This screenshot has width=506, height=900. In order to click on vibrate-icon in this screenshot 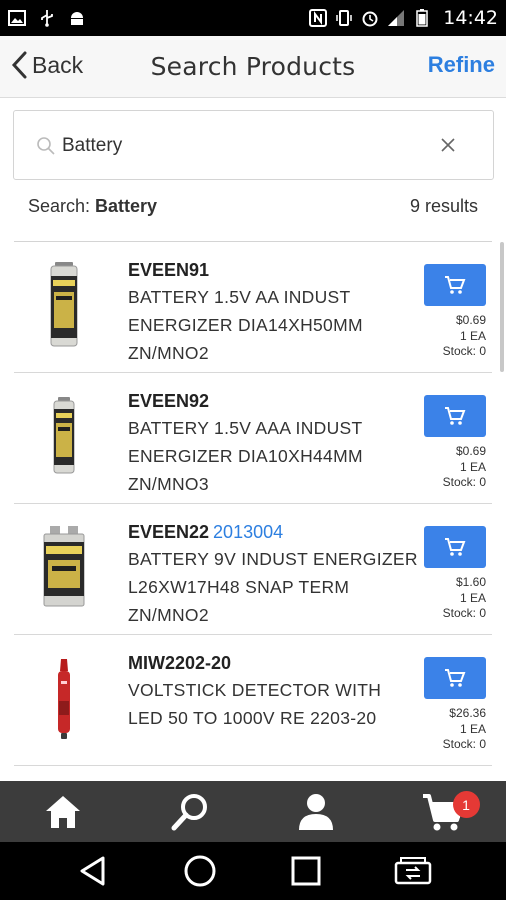, I will do `click(344, 18)`.